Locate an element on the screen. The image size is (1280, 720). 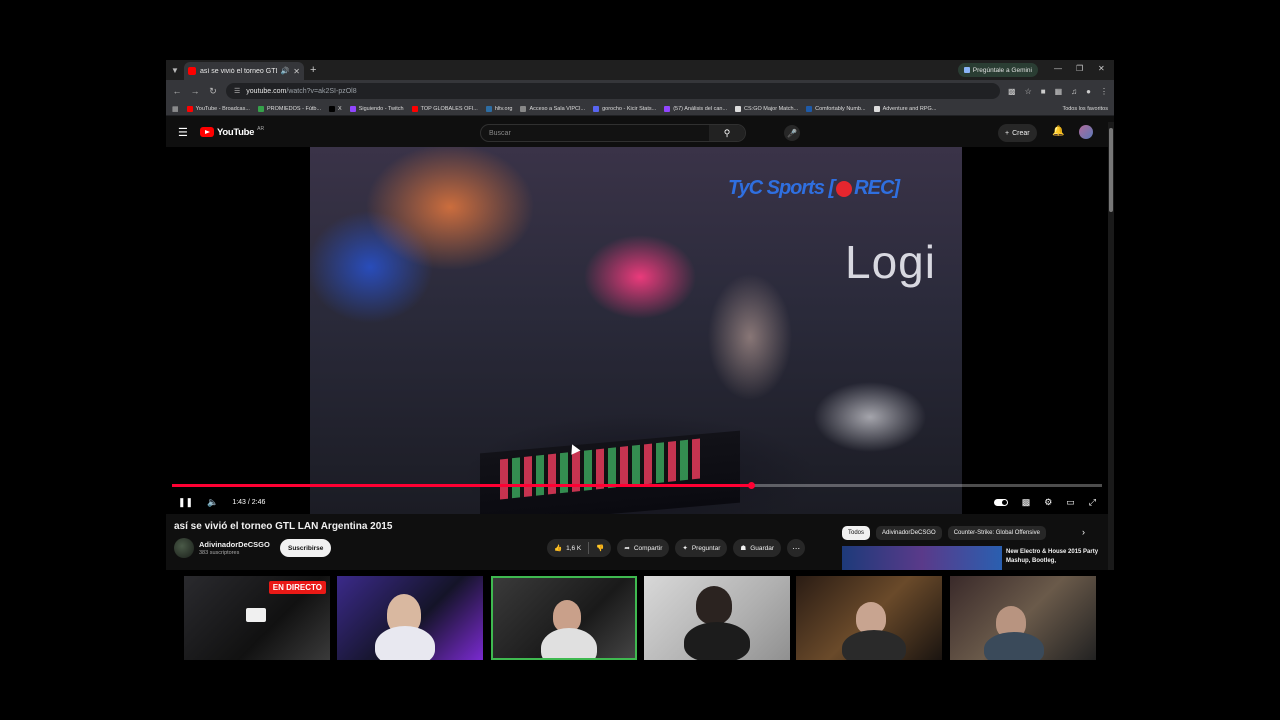
dislike-icon: 👎 is located at coordinates (600, 548).